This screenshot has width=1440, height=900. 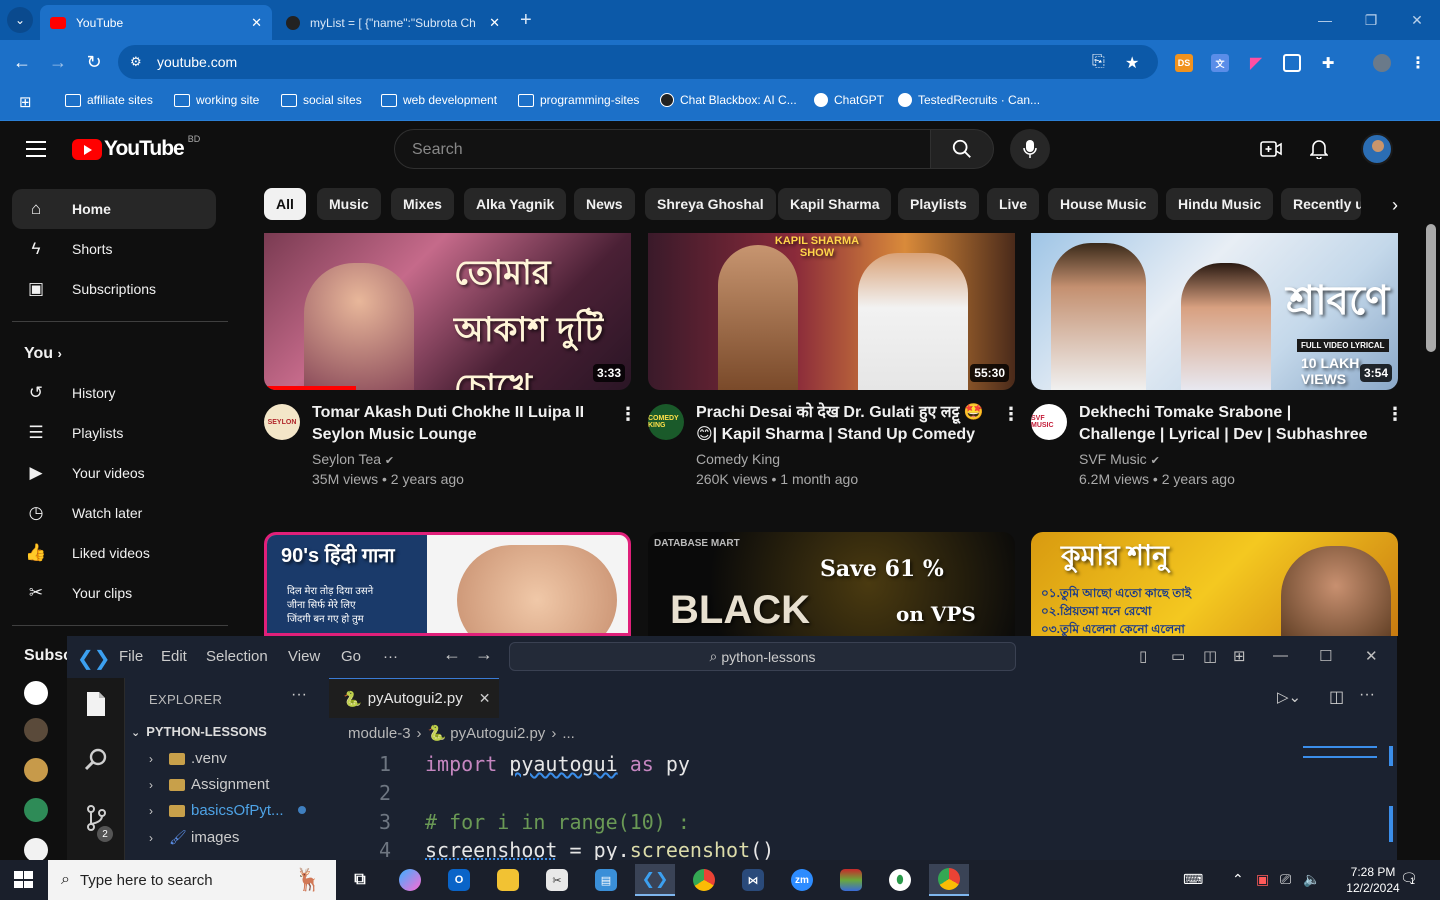 I want to click on chip-house-music: House Music, so click(x=1103, y=204).